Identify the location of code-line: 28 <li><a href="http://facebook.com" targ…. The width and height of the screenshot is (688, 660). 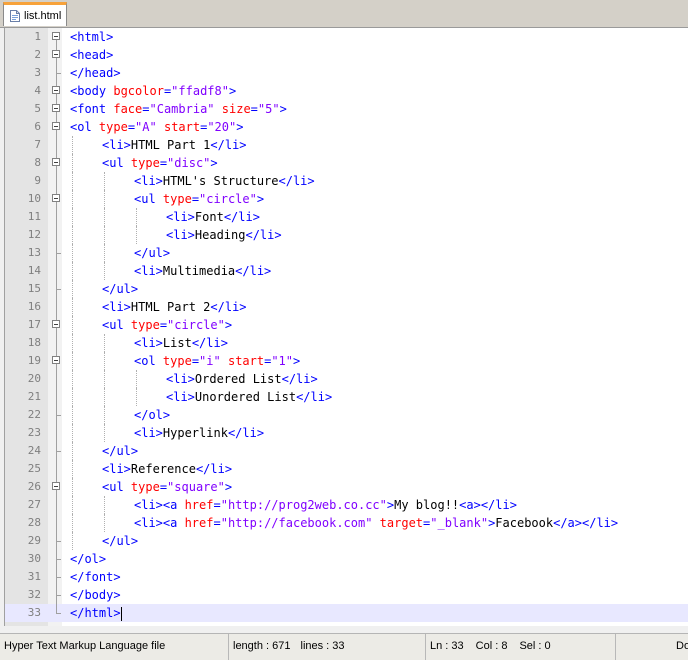
(346, 523).